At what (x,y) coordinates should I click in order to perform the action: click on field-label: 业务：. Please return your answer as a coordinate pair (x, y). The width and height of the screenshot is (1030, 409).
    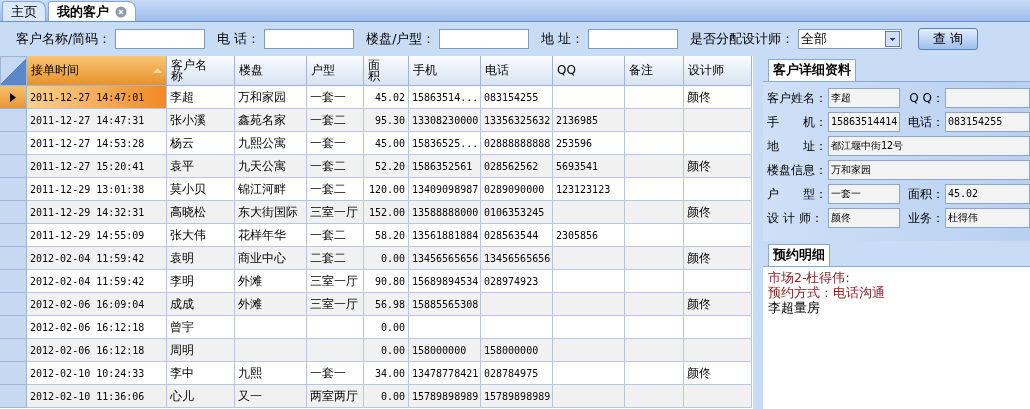
    Looking at the image, I should click on (925, 218).